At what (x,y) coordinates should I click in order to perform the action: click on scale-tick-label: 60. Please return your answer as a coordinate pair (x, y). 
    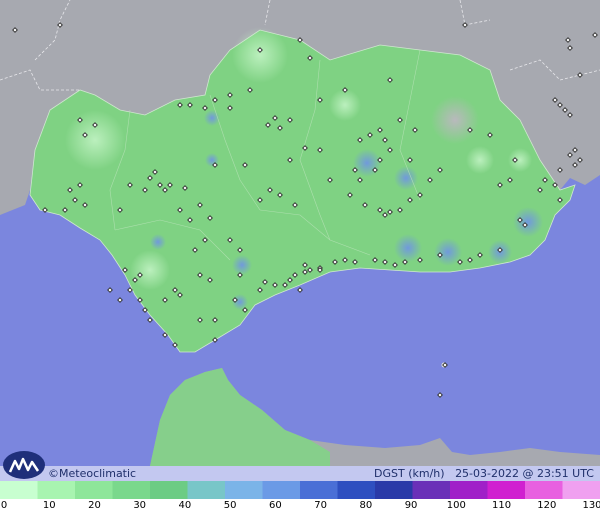
    Looking at the image, I should click on (275, 505).